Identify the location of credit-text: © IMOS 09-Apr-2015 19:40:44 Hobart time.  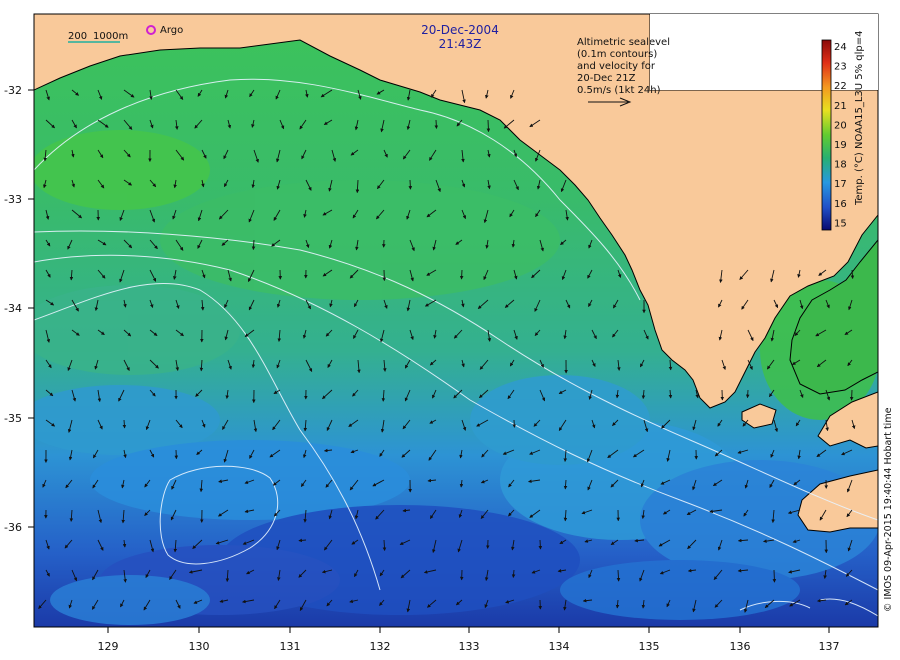
(888, 509).